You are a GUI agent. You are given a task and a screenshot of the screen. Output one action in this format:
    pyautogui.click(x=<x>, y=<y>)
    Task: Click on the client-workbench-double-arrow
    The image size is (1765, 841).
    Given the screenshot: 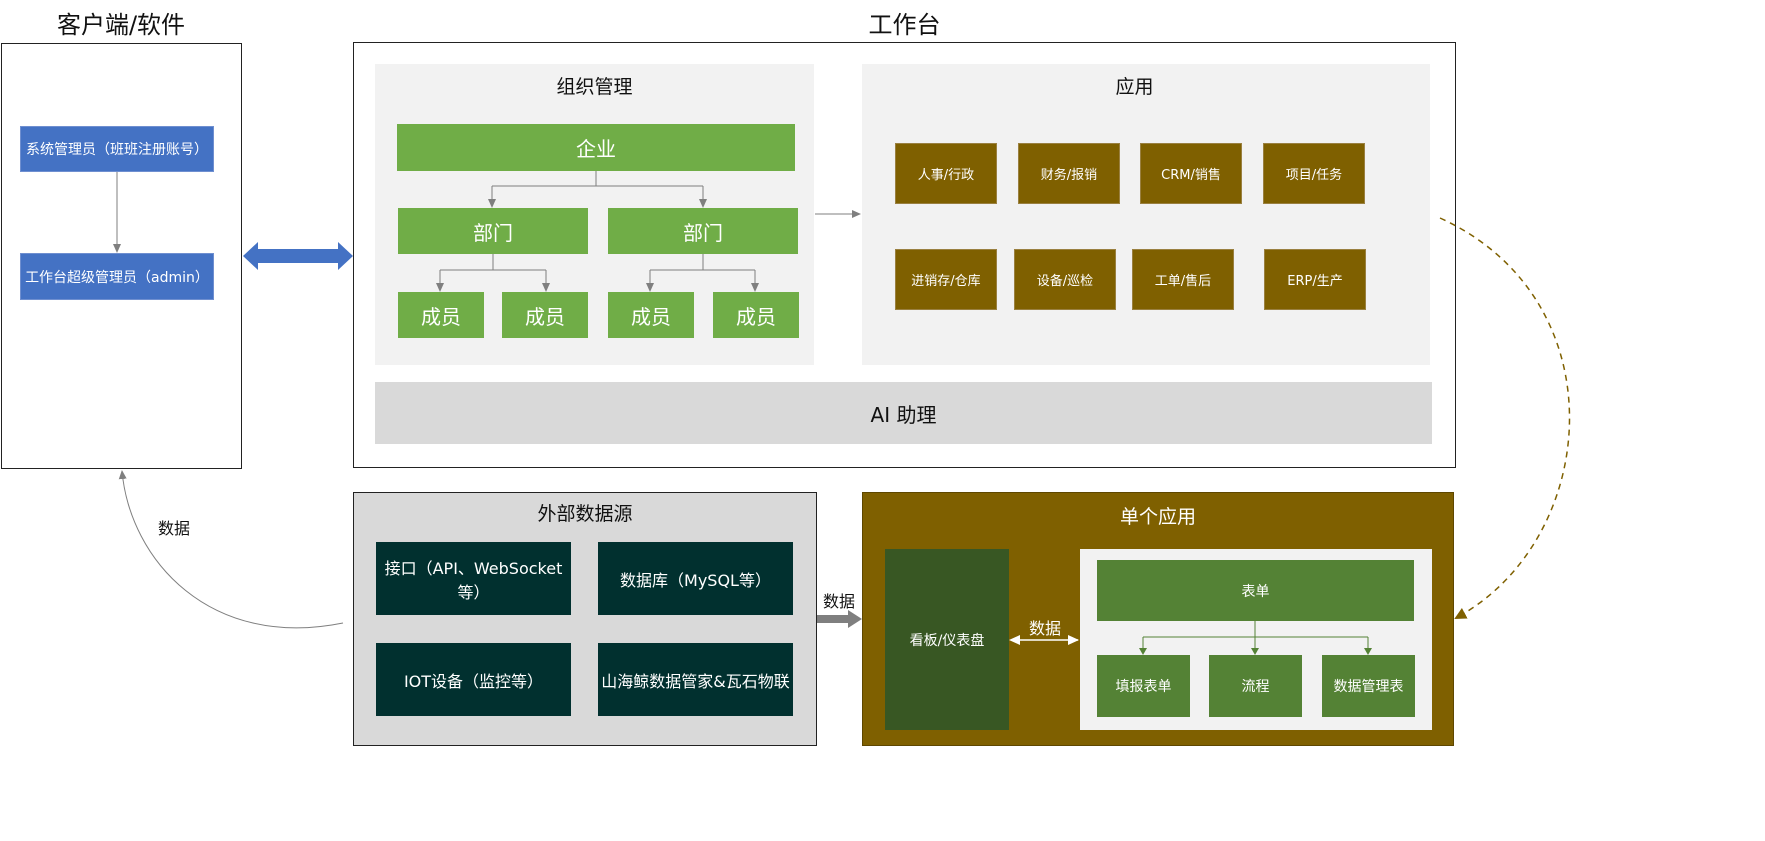 What is the action you would take?
    pyautogui.click(x=298, y=256)
    